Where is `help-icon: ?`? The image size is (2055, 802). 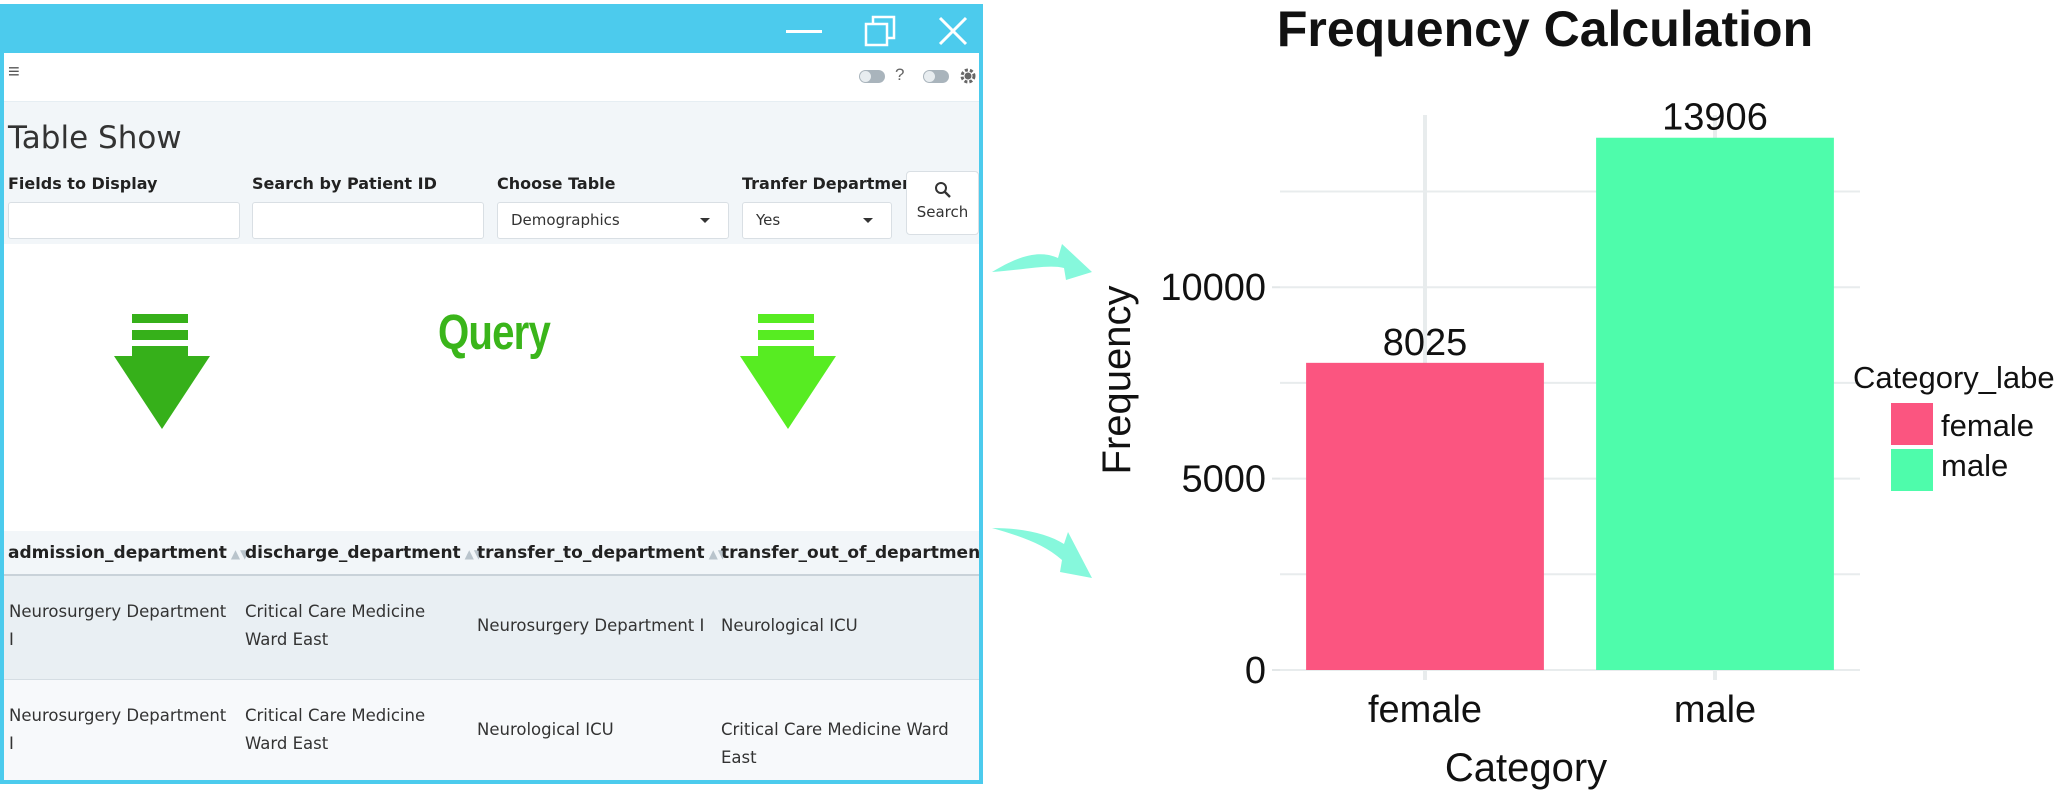
help-icon: ? is located at coordinates (899, 75).